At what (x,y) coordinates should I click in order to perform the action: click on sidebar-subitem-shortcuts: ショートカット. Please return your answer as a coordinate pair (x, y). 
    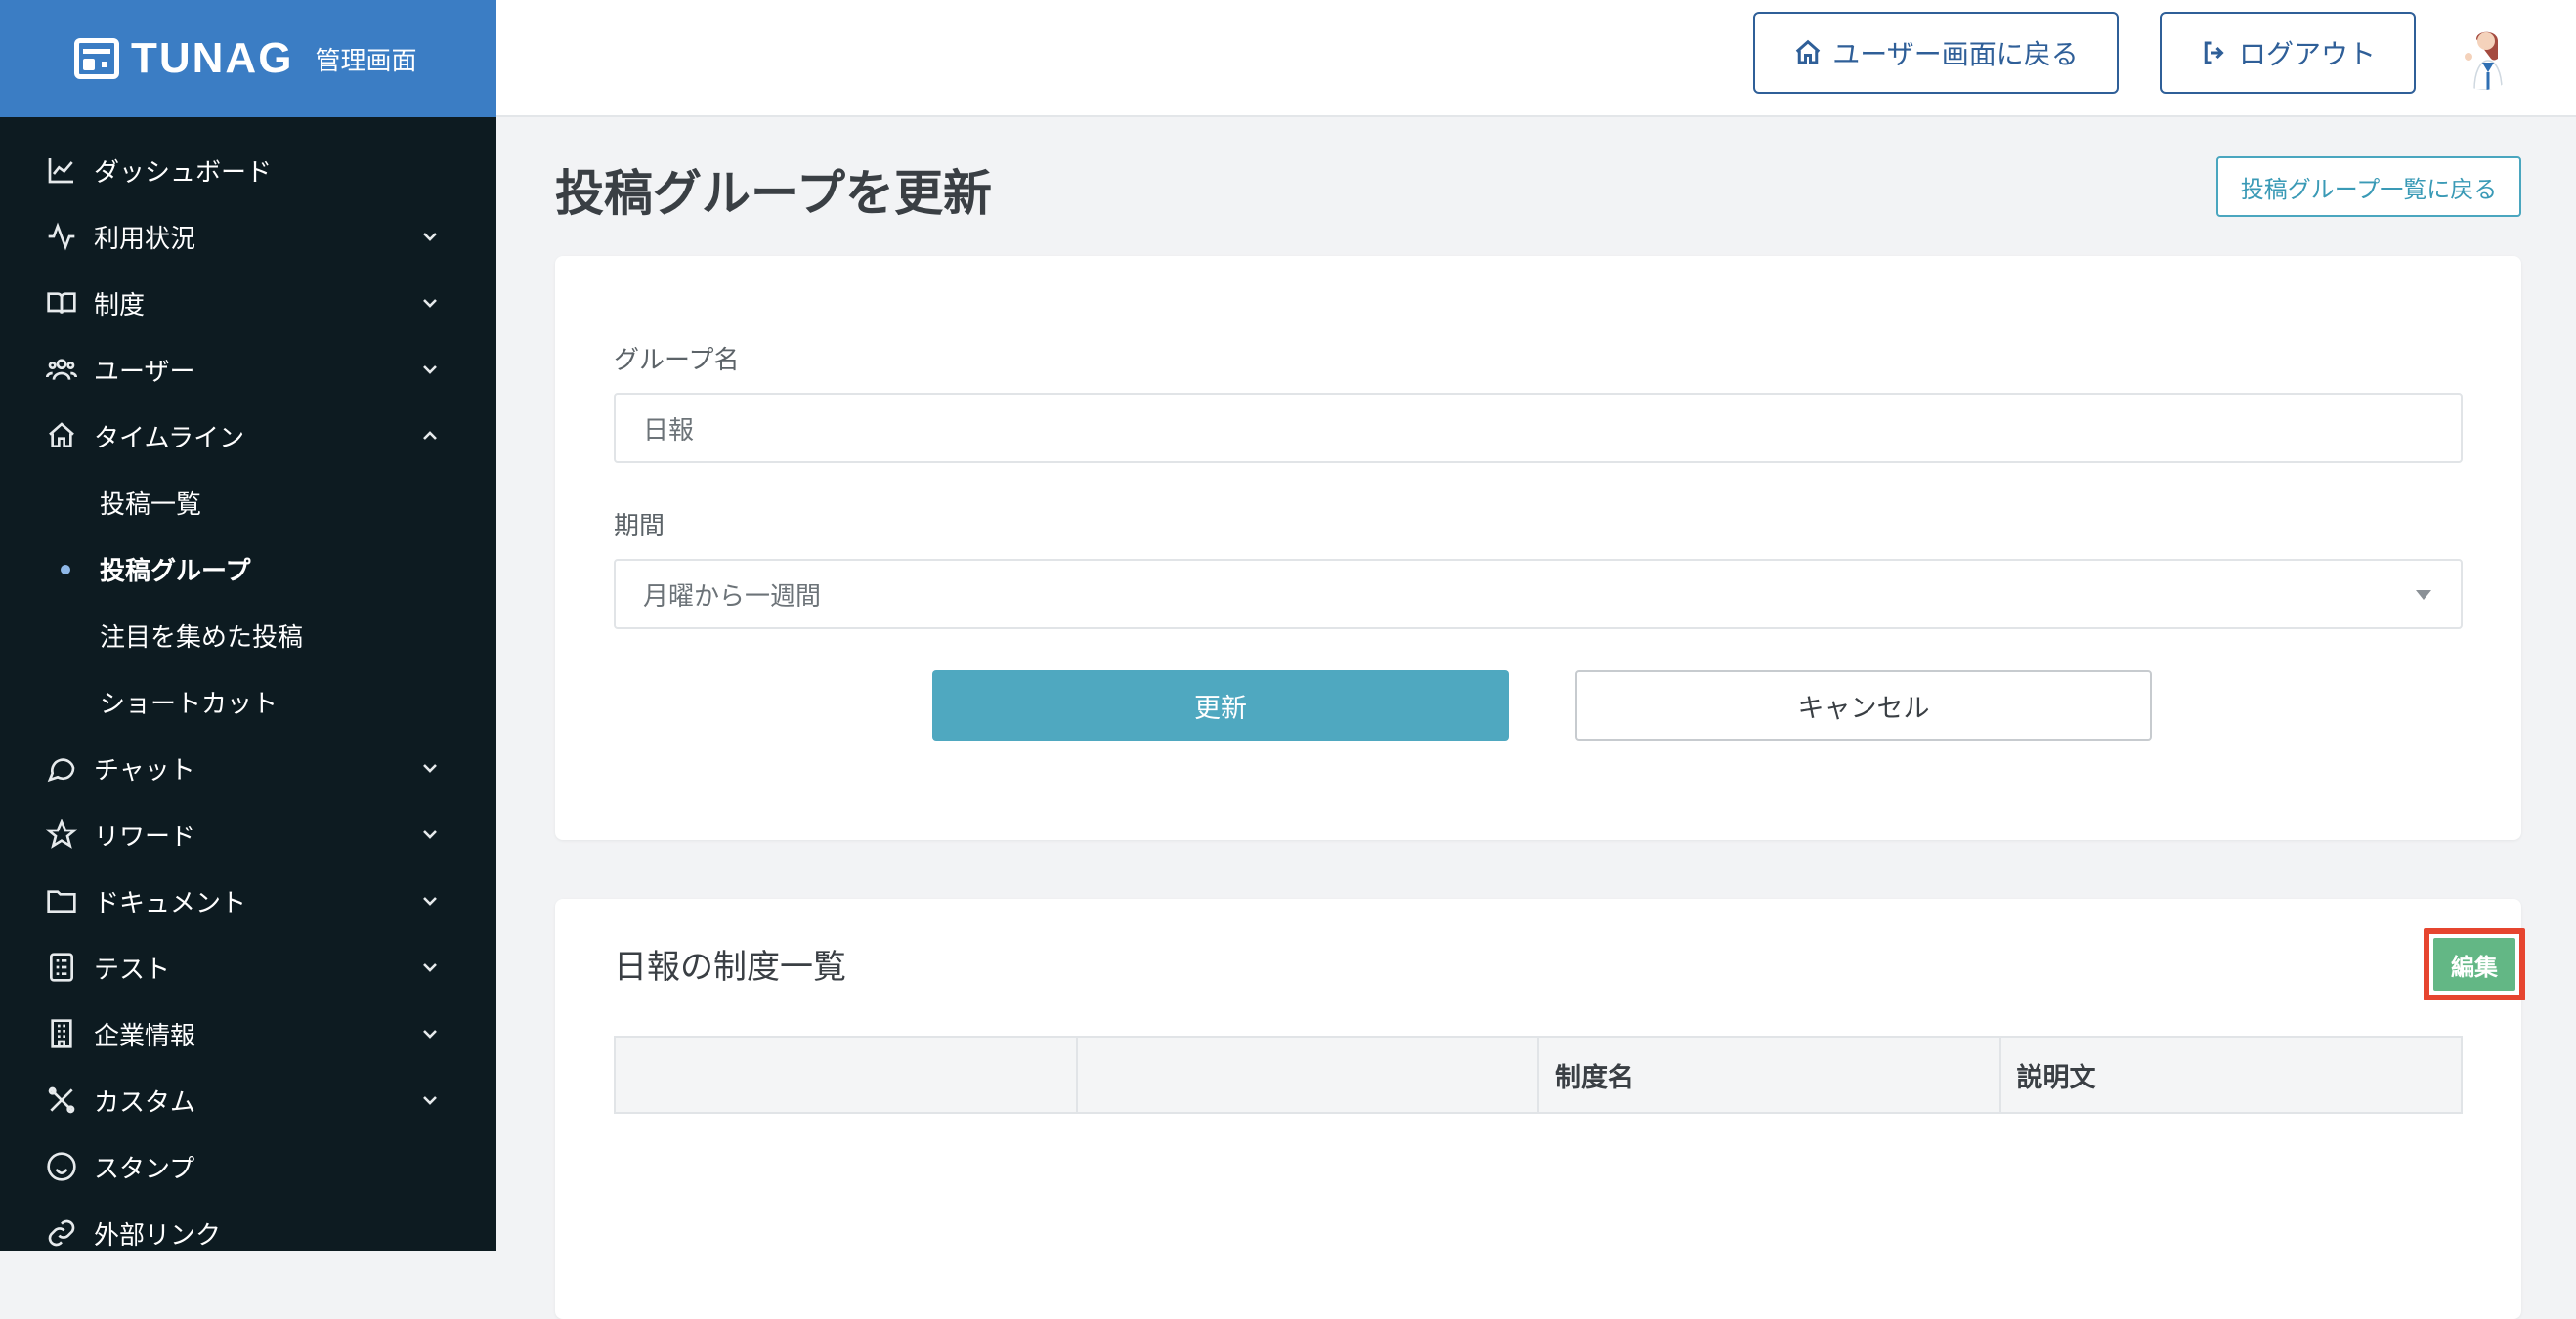
    Looking at the image, I should click on (248, 701).